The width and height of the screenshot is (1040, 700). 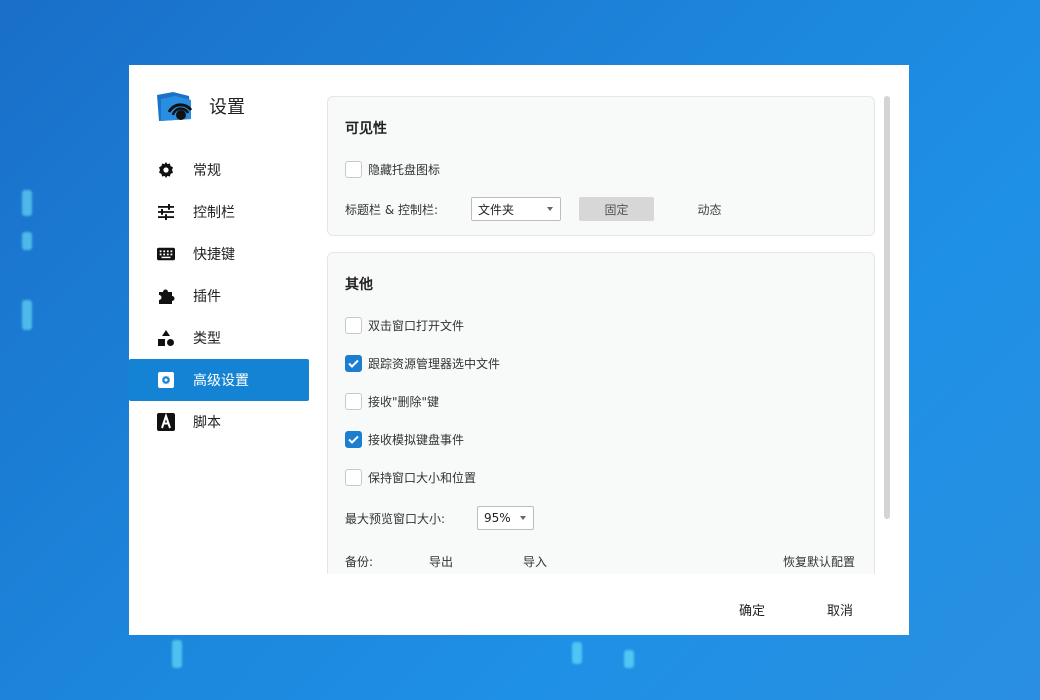 I want to click on script-a-icon, so click(x=166, y=422).